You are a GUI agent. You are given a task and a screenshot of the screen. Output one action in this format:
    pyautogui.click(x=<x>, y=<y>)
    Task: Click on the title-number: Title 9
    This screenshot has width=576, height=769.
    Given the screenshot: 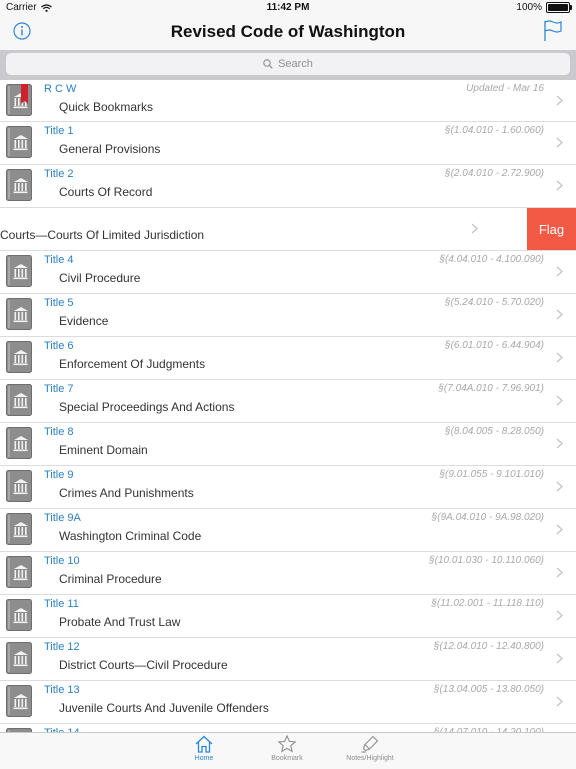 What is the action you would take?
    pyautogui.click(x=59, y=475)
    